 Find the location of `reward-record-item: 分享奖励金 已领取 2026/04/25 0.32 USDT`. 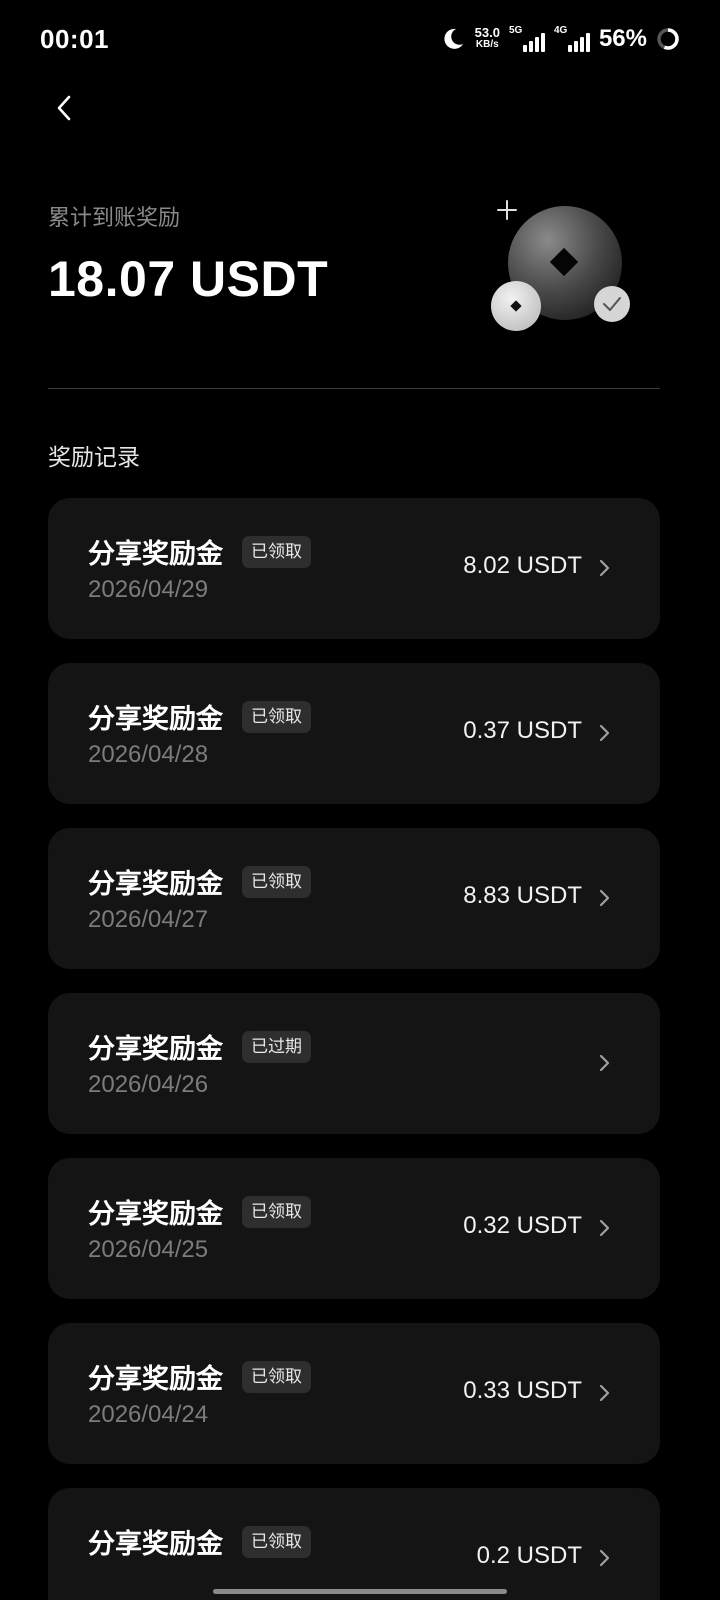

reward-record-item: 分享奖励金 已领取 2026/04/25 0.32 USDT is located at coordinates (354, 1228).